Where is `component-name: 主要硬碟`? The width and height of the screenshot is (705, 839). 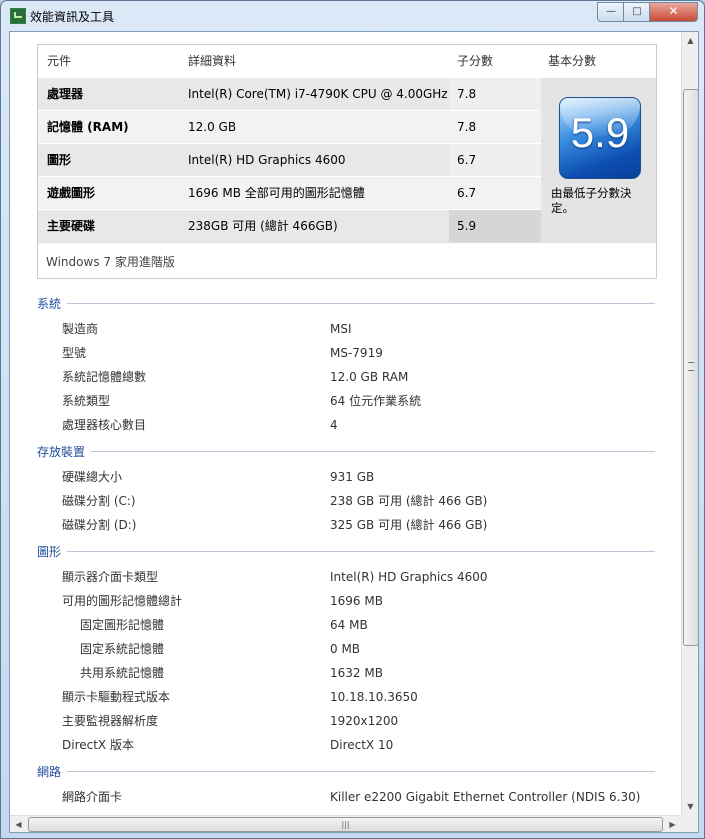 component-name: 主要硬碟 is located at coordinates (113, 226).